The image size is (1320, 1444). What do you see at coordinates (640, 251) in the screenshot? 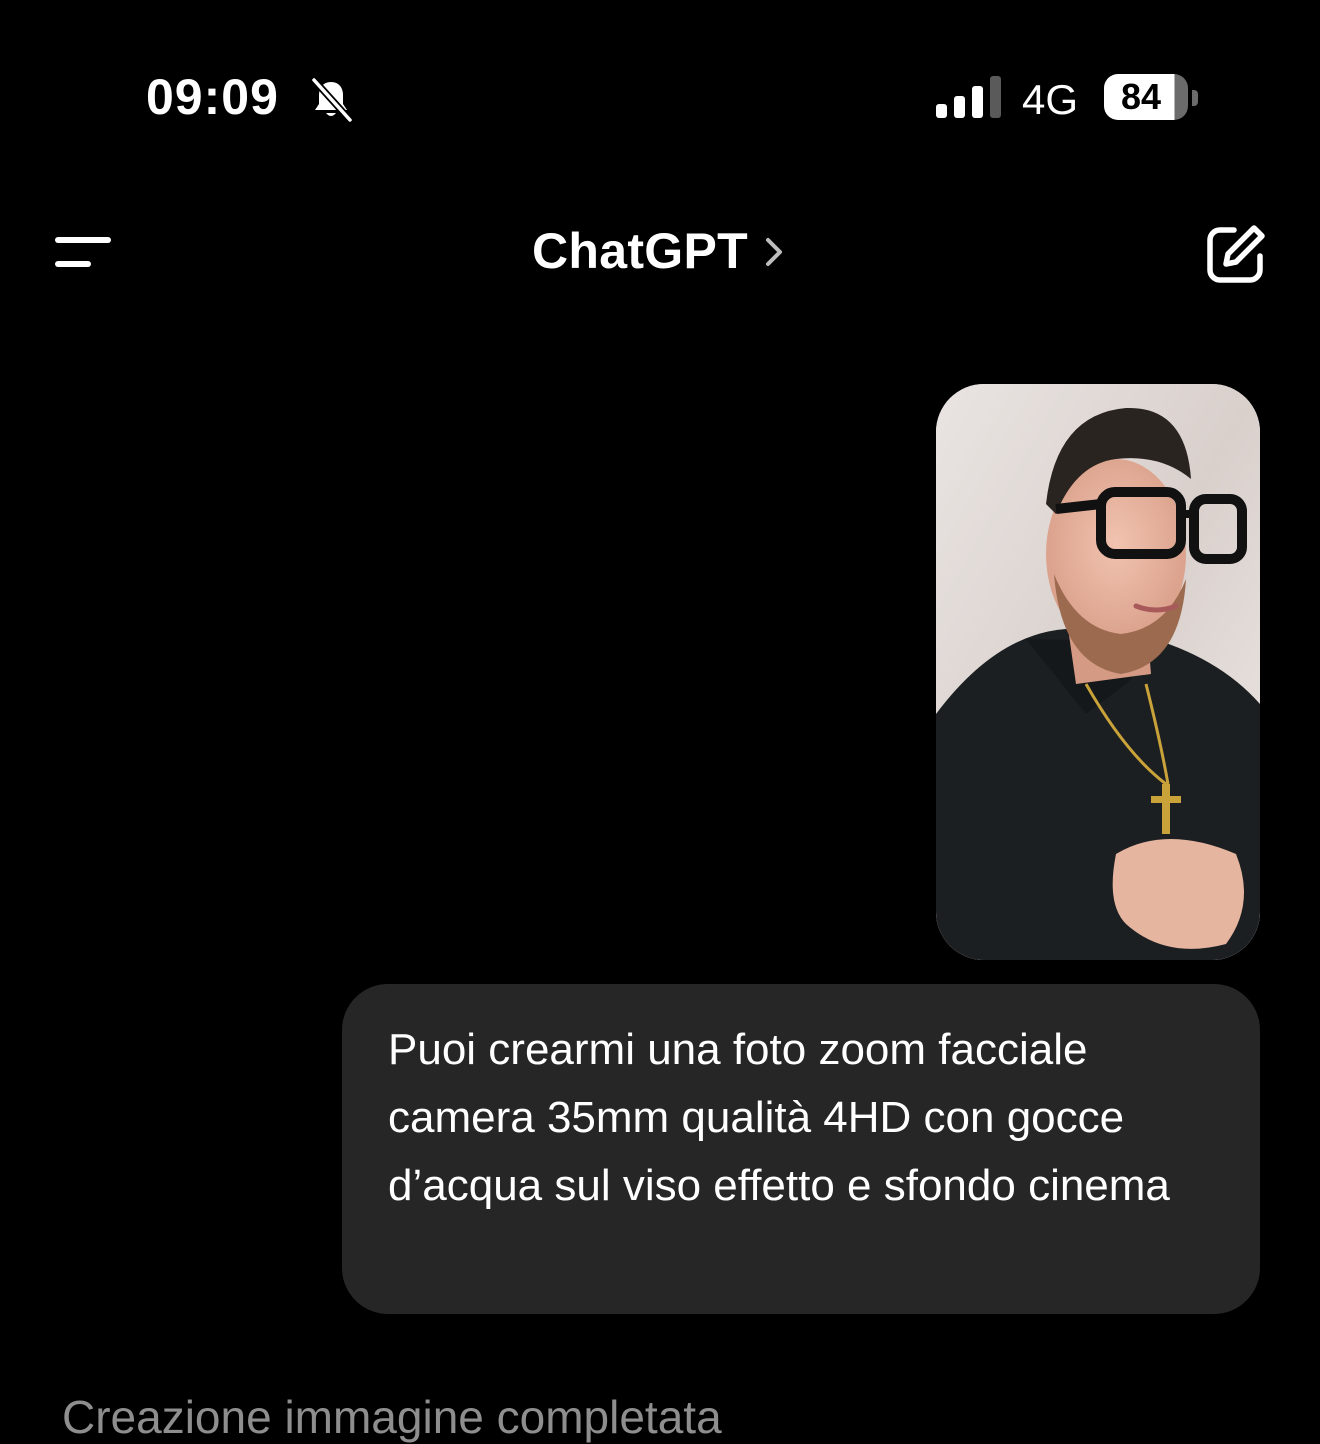
I see `page-title: ChatGPT` at bounding box center [640, 251].